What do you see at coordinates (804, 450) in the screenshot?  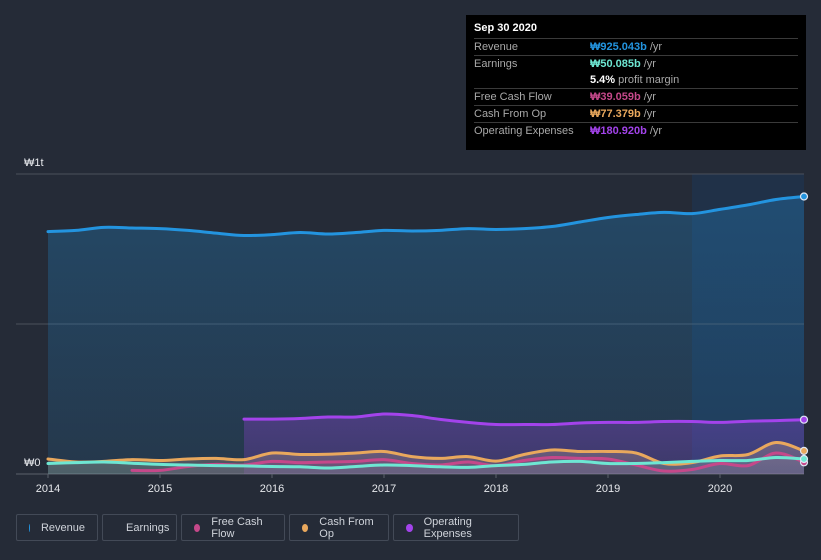 I see `endpoint-cash-from-op` at bounding box center [804, 450].